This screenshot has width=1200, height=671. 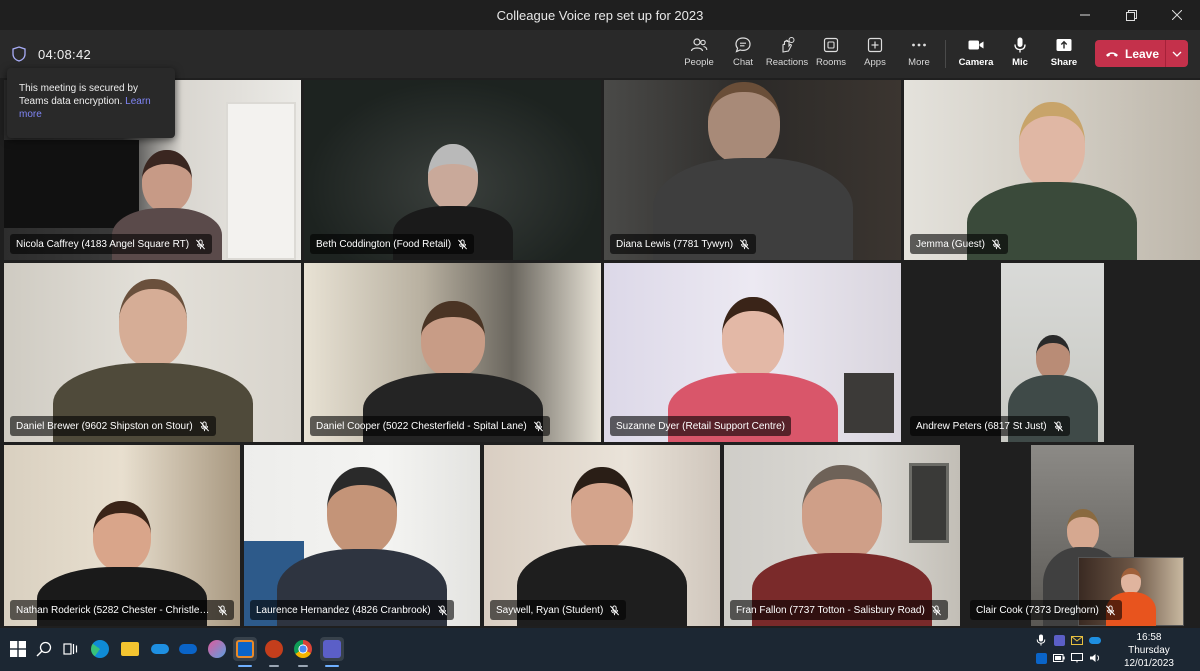 I want to click on leave-button-group: Leave, so click(x=1141, y=53).